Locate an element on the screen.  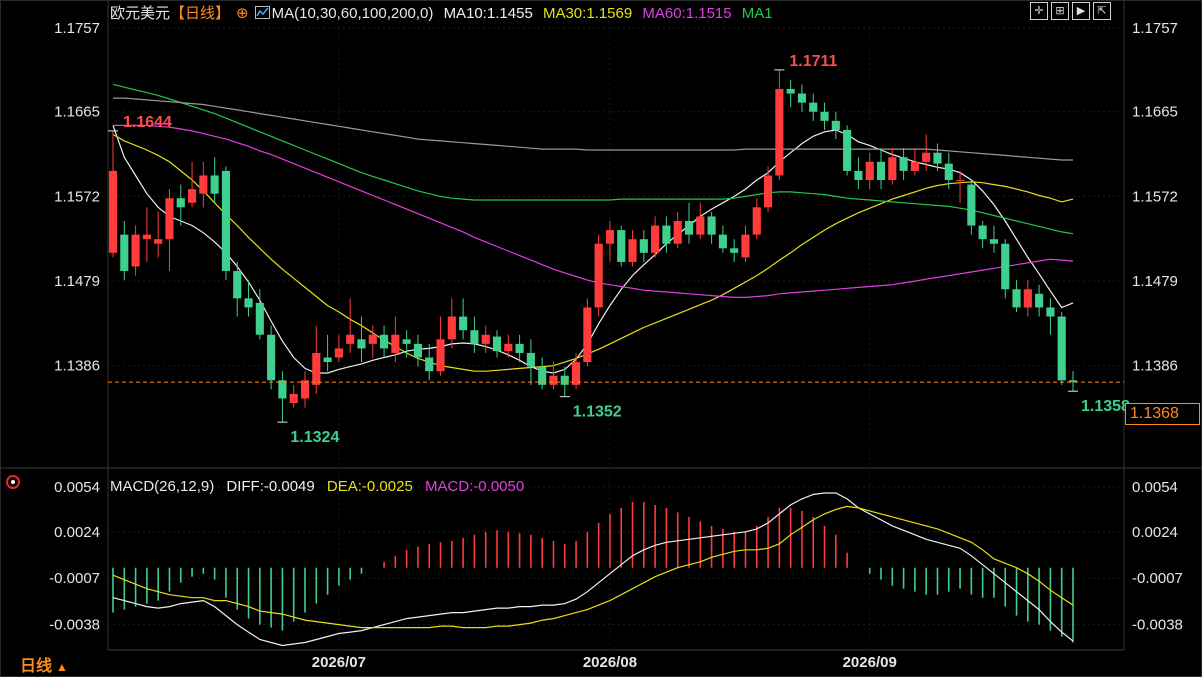
price-annotation-high: 1.1711 is located at coordinates (813, 61).